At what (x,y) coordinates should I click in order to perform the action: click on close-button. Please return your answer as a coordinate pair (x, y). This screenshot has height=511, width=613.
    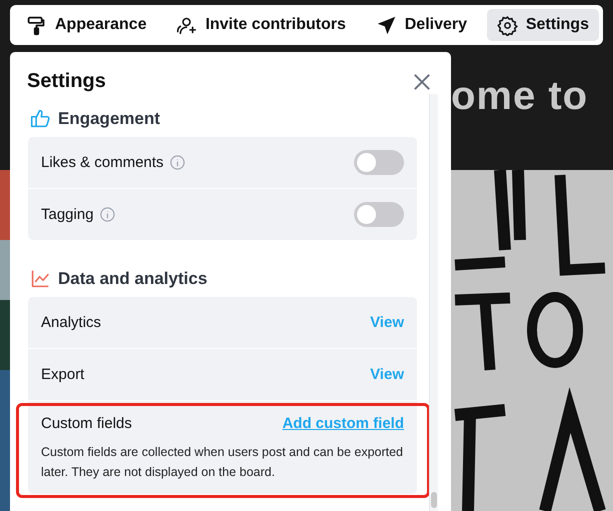
    Looking at the image, I should click on (422, 81).